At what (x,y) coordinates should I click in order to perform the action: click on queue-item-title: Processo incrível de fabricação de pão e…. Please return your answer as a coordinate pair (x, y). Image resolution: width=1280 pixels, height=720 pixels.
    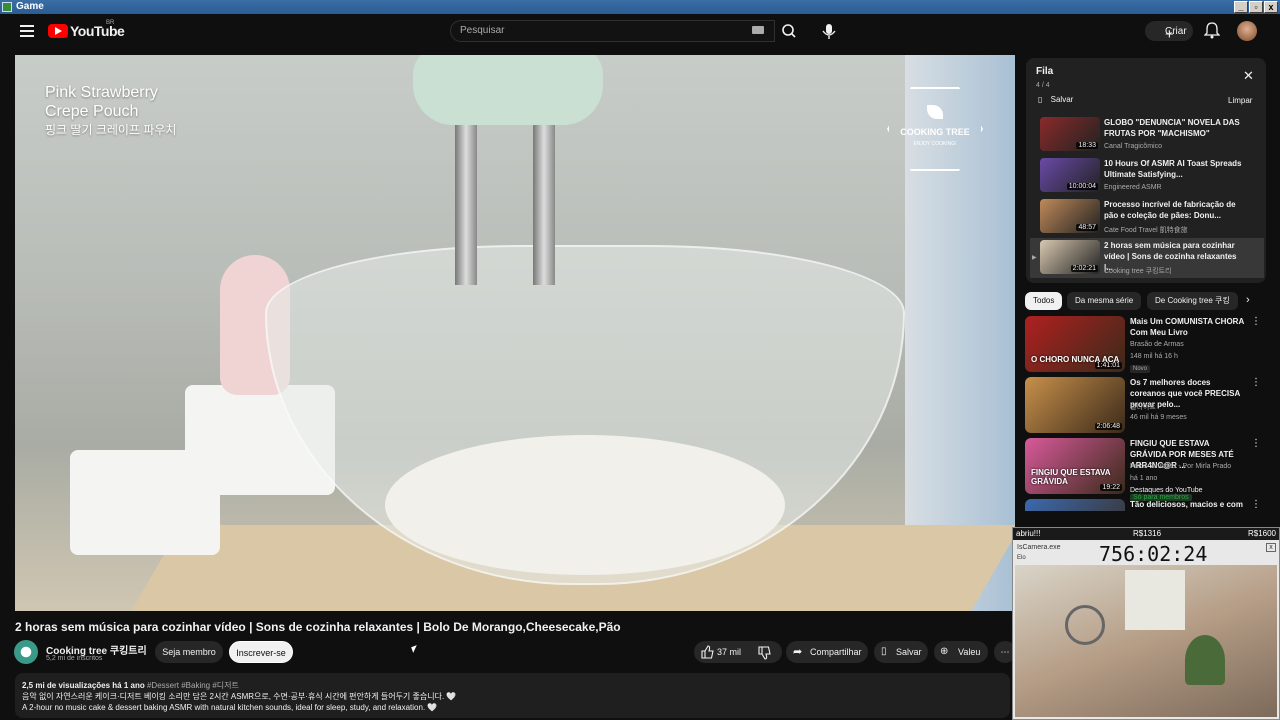
    Looking at the image, I should click on (1174, 210).